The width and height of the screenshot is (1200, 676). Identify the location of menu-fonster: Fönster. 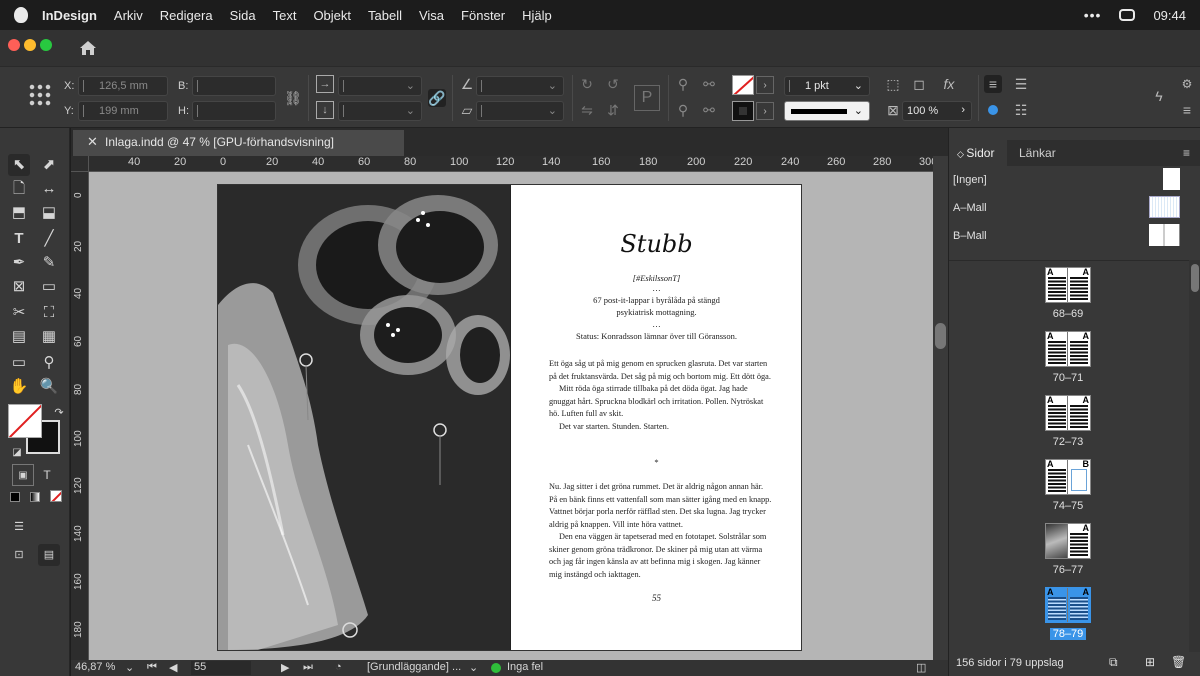
(483, 15).